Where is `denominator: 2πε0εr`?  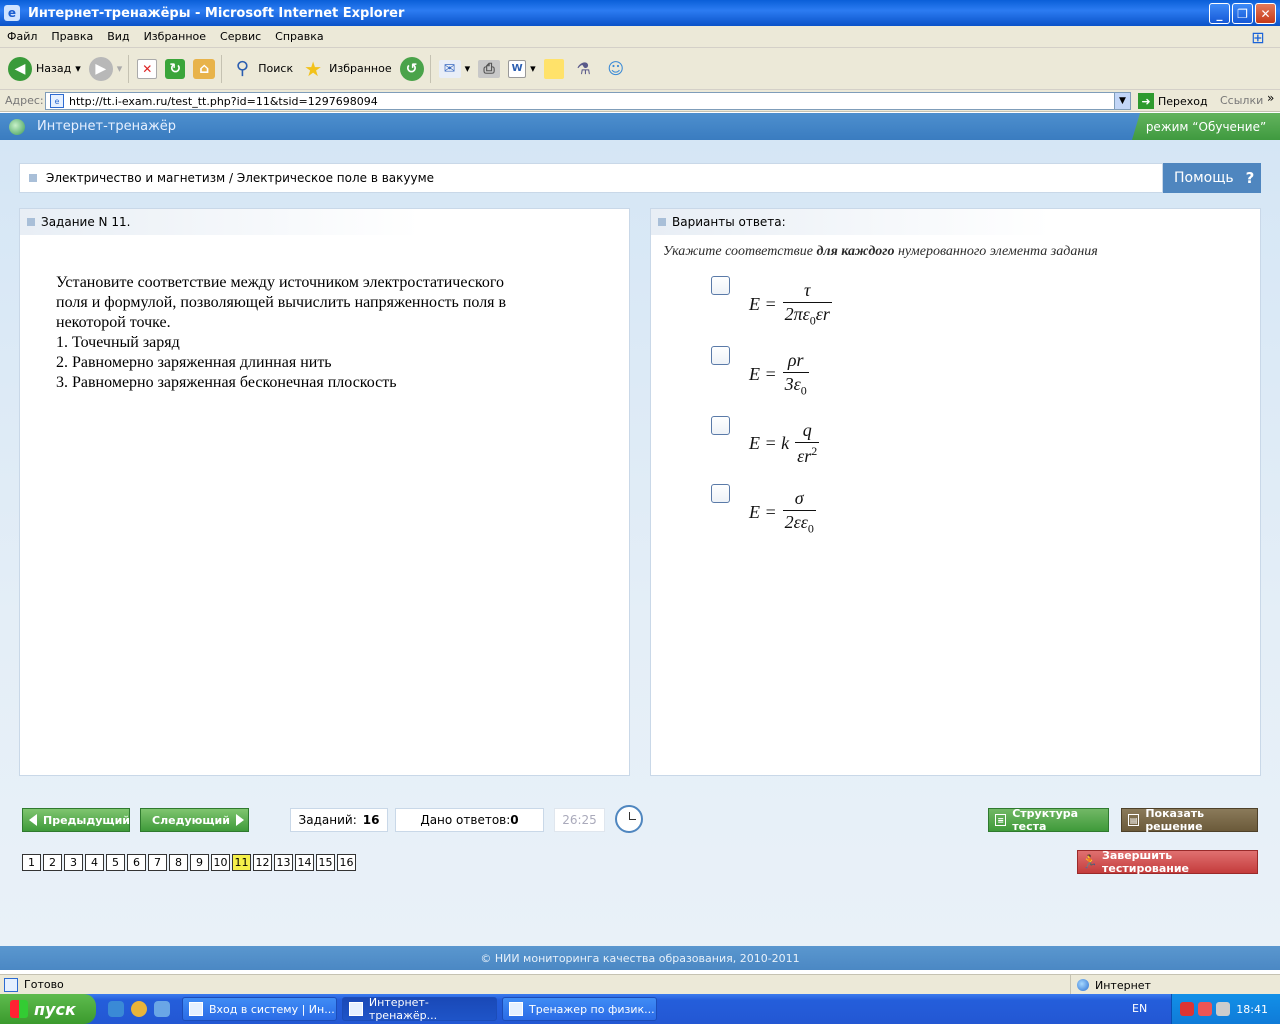 denominator: 2πε0εr is located at coordinates (807, 315).